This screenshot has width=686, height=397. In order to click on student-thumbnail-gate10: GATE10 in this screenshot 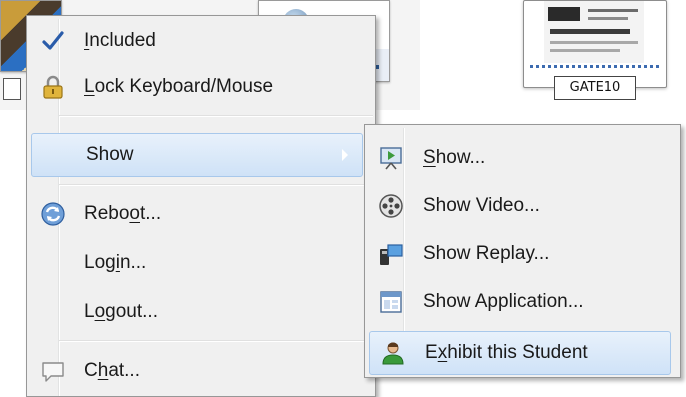, I will do `click(595, 50)`.